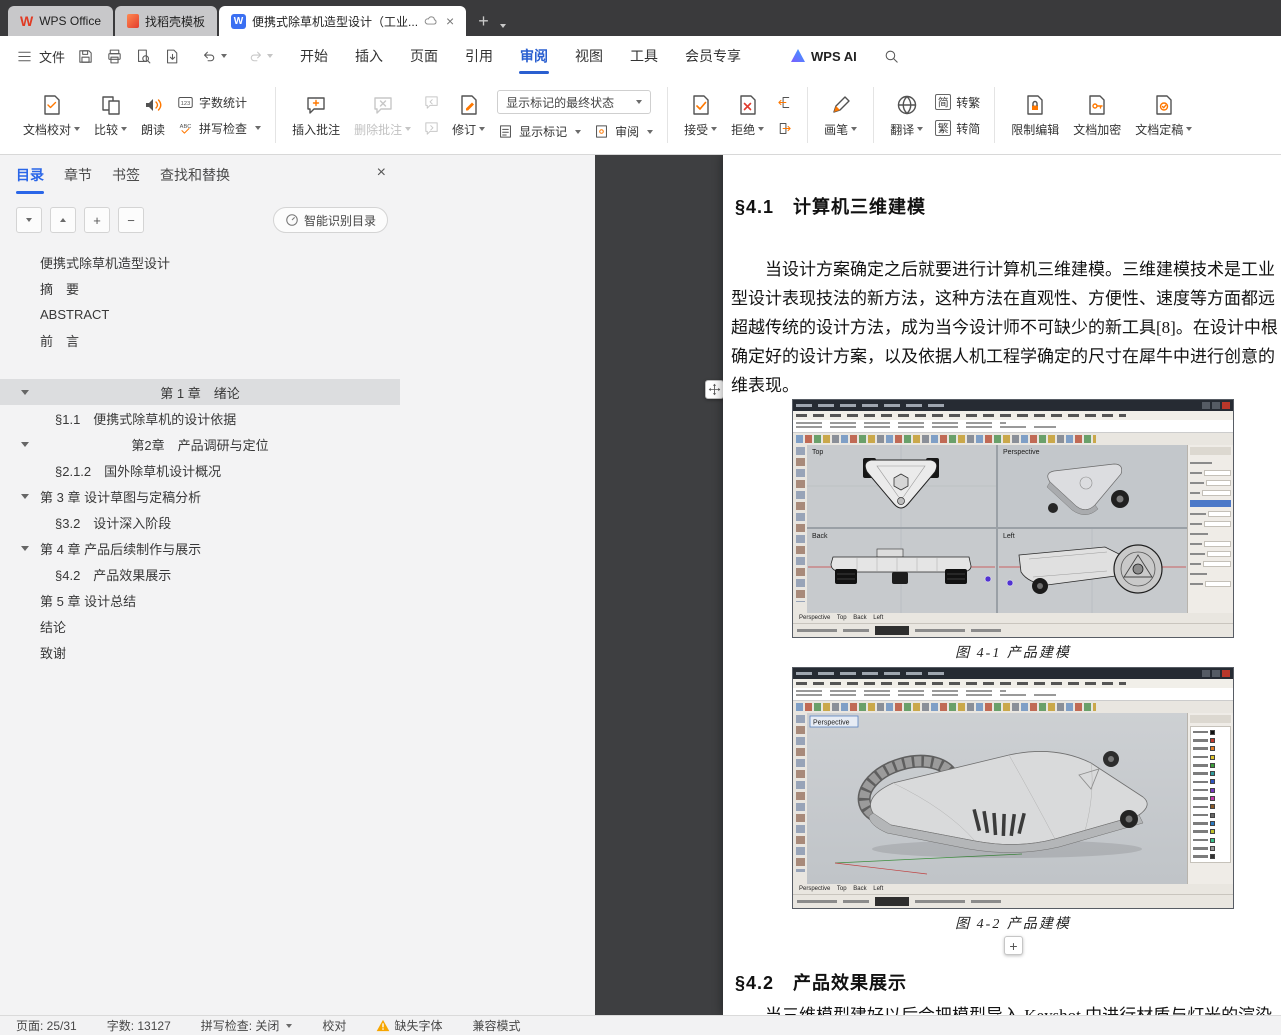 This screenshot has width=1281, height=1035. Describe the element at coordinates (381, 173) in the screenshot. I see `close-sidebar-icon: ×` at that location.